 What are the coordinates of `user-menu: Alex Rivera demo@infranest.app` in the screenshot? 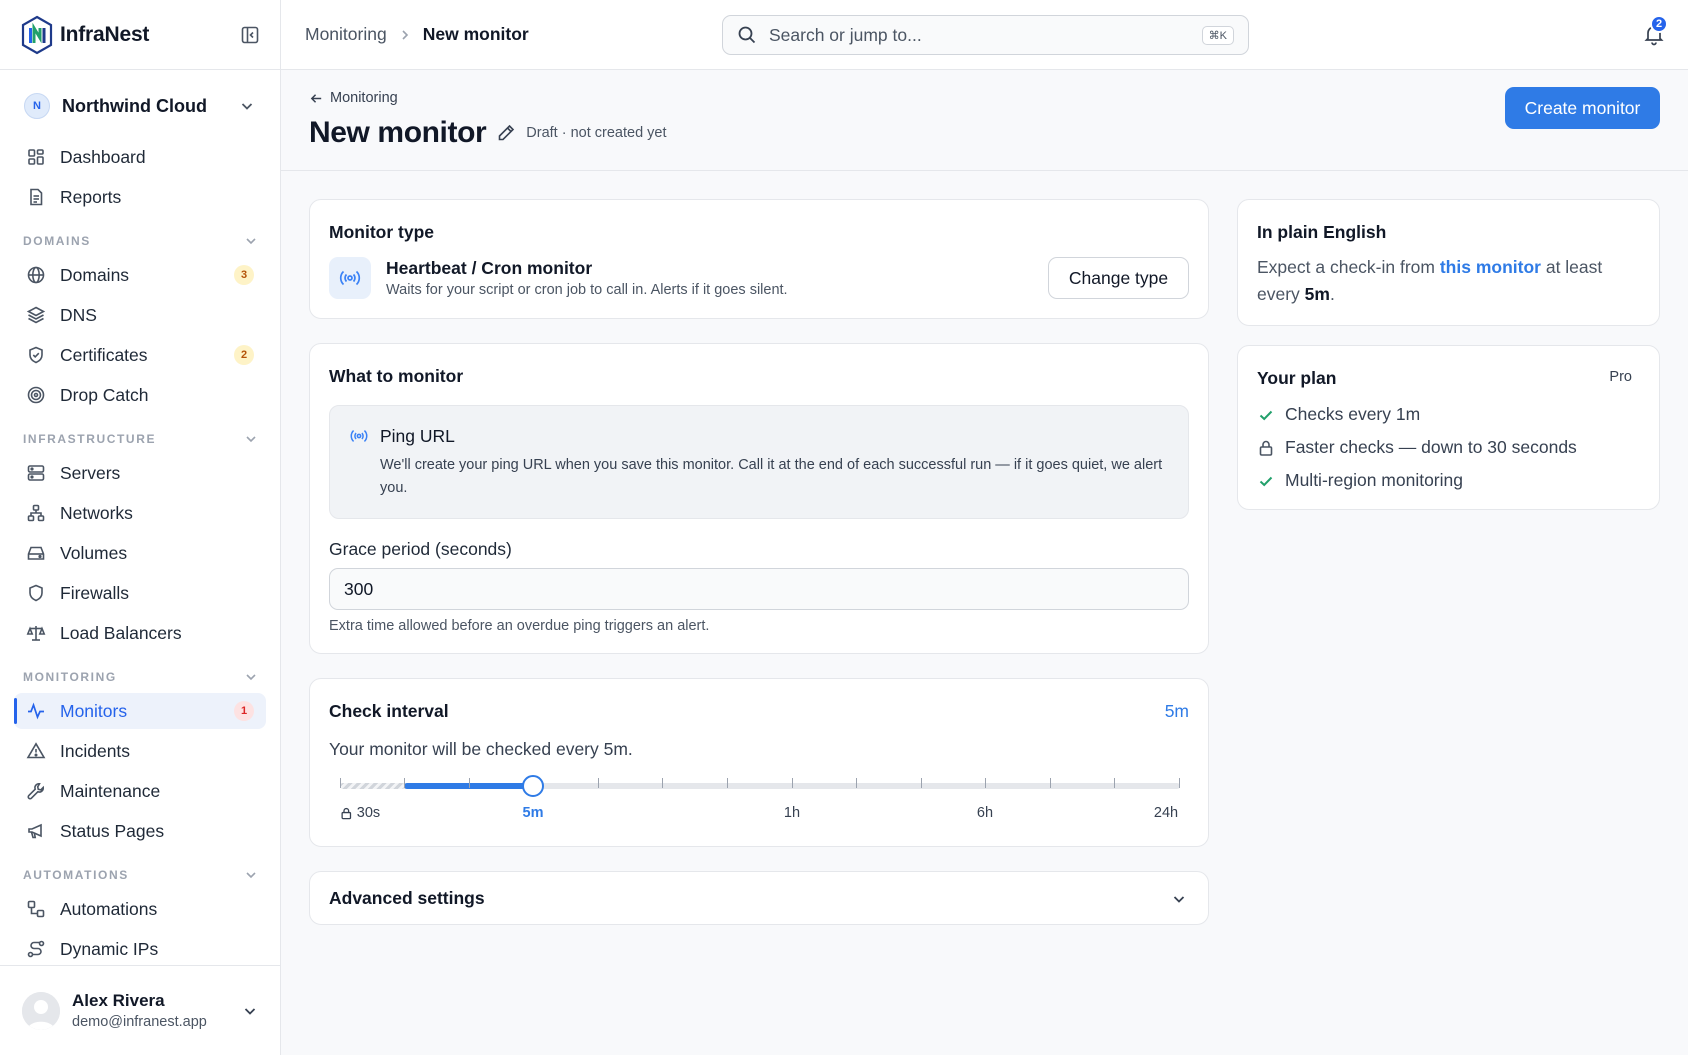 It's located at (140, 1010).